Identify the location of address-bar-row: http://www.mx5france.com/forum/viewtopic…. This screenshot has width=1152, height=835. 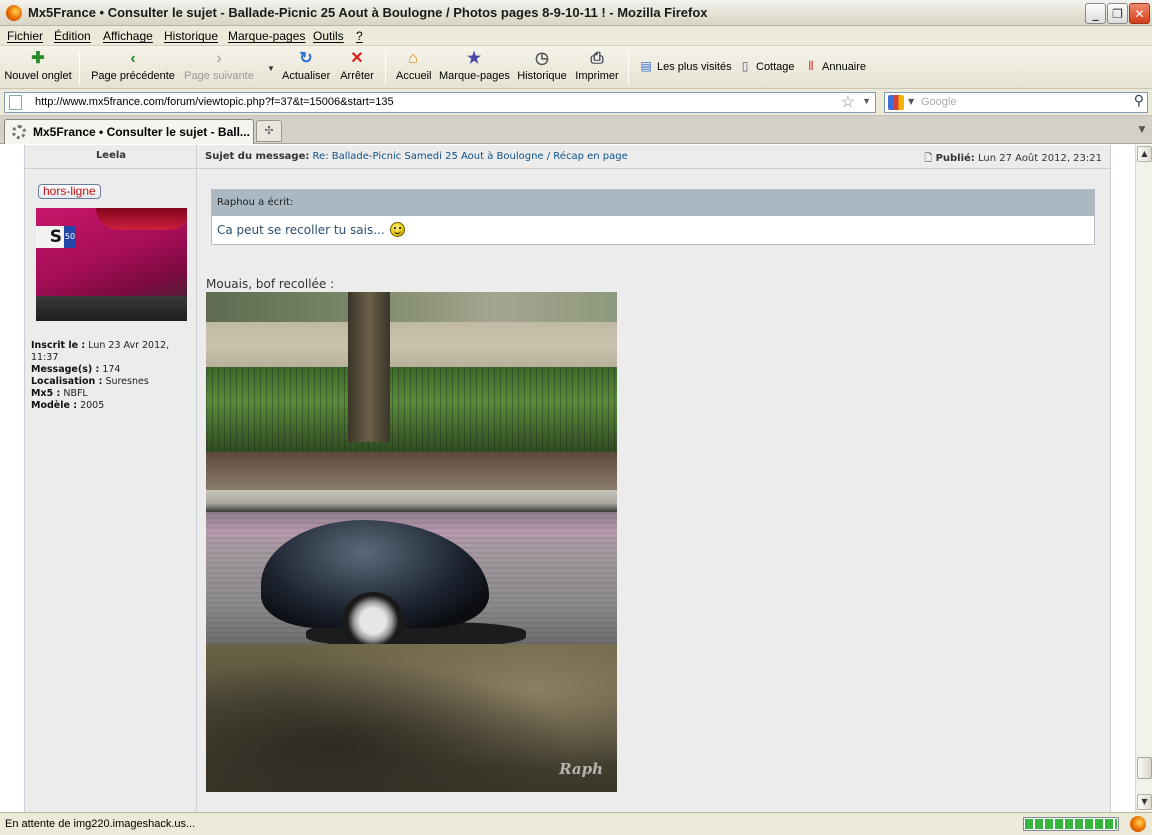
(576, 102).